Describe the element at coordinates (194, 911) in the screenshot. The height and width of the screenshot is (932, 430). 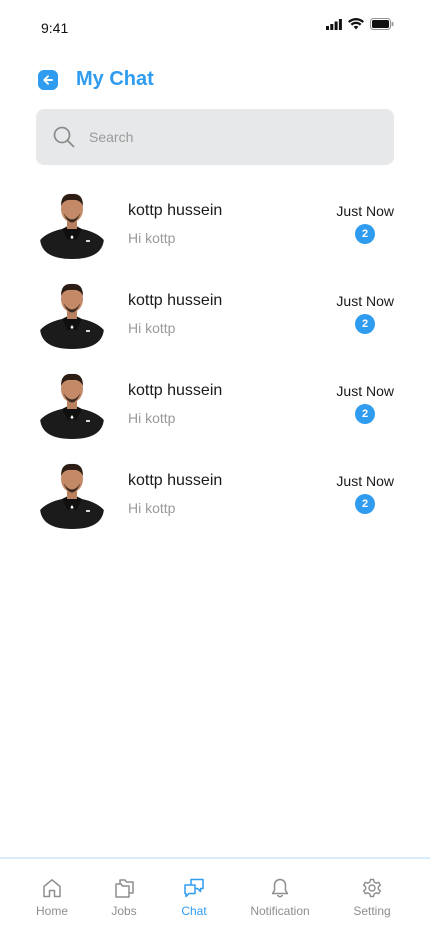
I see `nav-label: Chat` at that location.